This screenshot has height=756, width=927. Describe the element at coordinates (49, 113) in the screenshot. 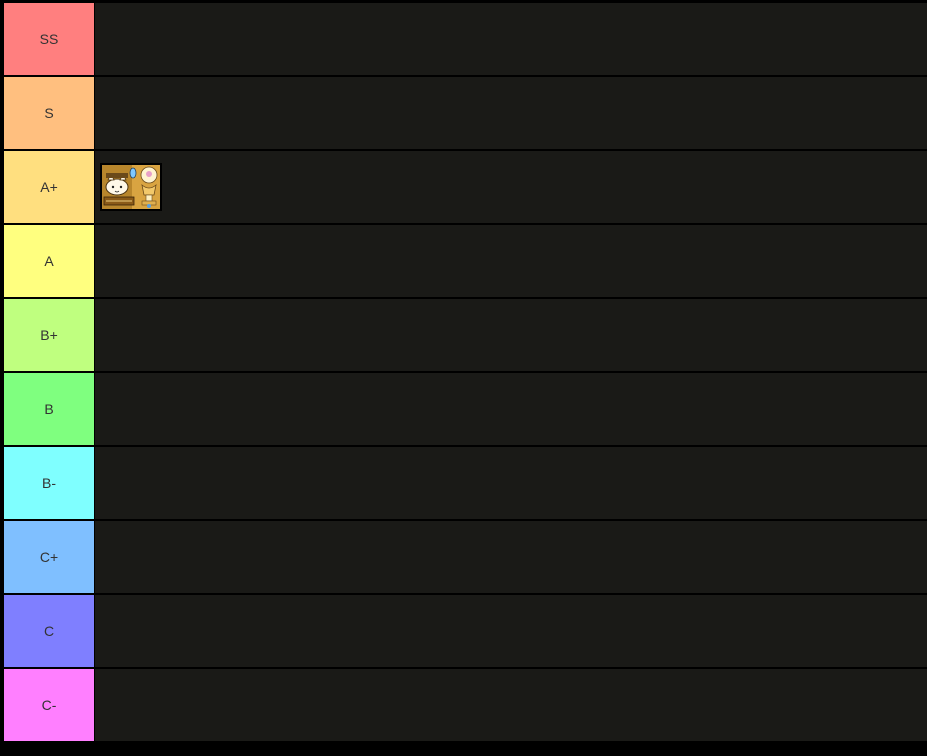

I see `tier-label-s: S` at that location.